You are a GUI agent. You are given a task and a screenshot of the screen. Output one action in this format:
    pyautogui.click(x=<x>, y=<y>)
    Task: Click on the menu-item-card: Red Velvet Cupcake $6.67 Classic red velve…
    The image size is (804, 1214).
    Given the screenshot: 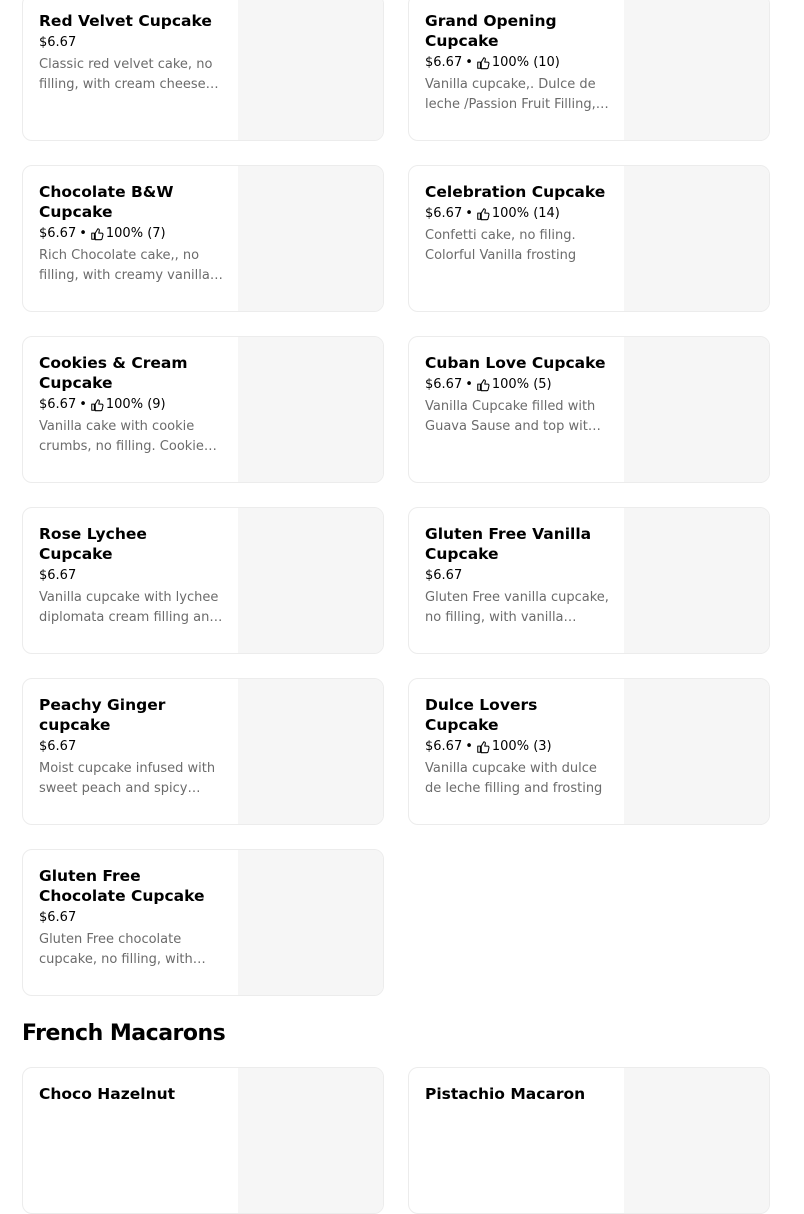 What is the action you would take?
    pyautogui.click(x=203, y=70)
    